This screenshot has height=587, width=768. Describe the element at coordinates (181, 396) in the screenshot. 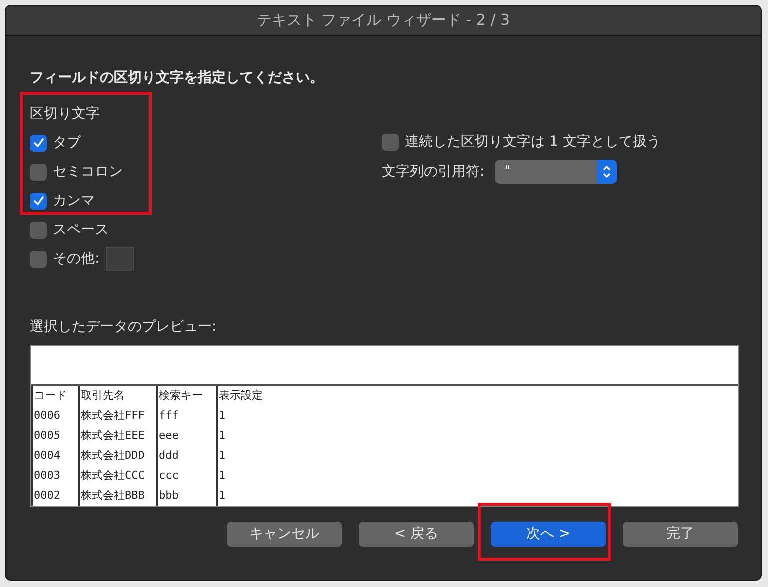

I see `column-header: 検索キー` at that location.